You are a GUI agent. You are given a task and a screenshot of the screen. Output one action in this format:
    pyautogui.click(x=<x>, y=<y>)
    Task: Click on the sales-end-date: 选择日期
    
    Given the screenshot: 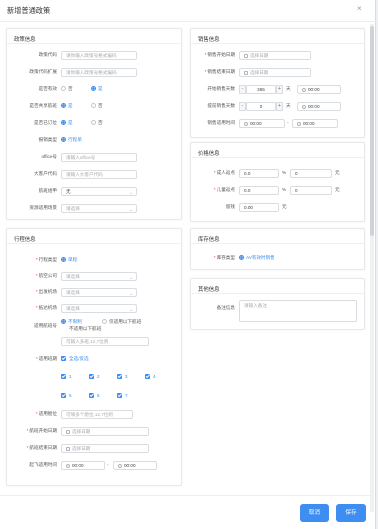 What is the action you would take?
    pyautogui.click(x=275, y=72)
    